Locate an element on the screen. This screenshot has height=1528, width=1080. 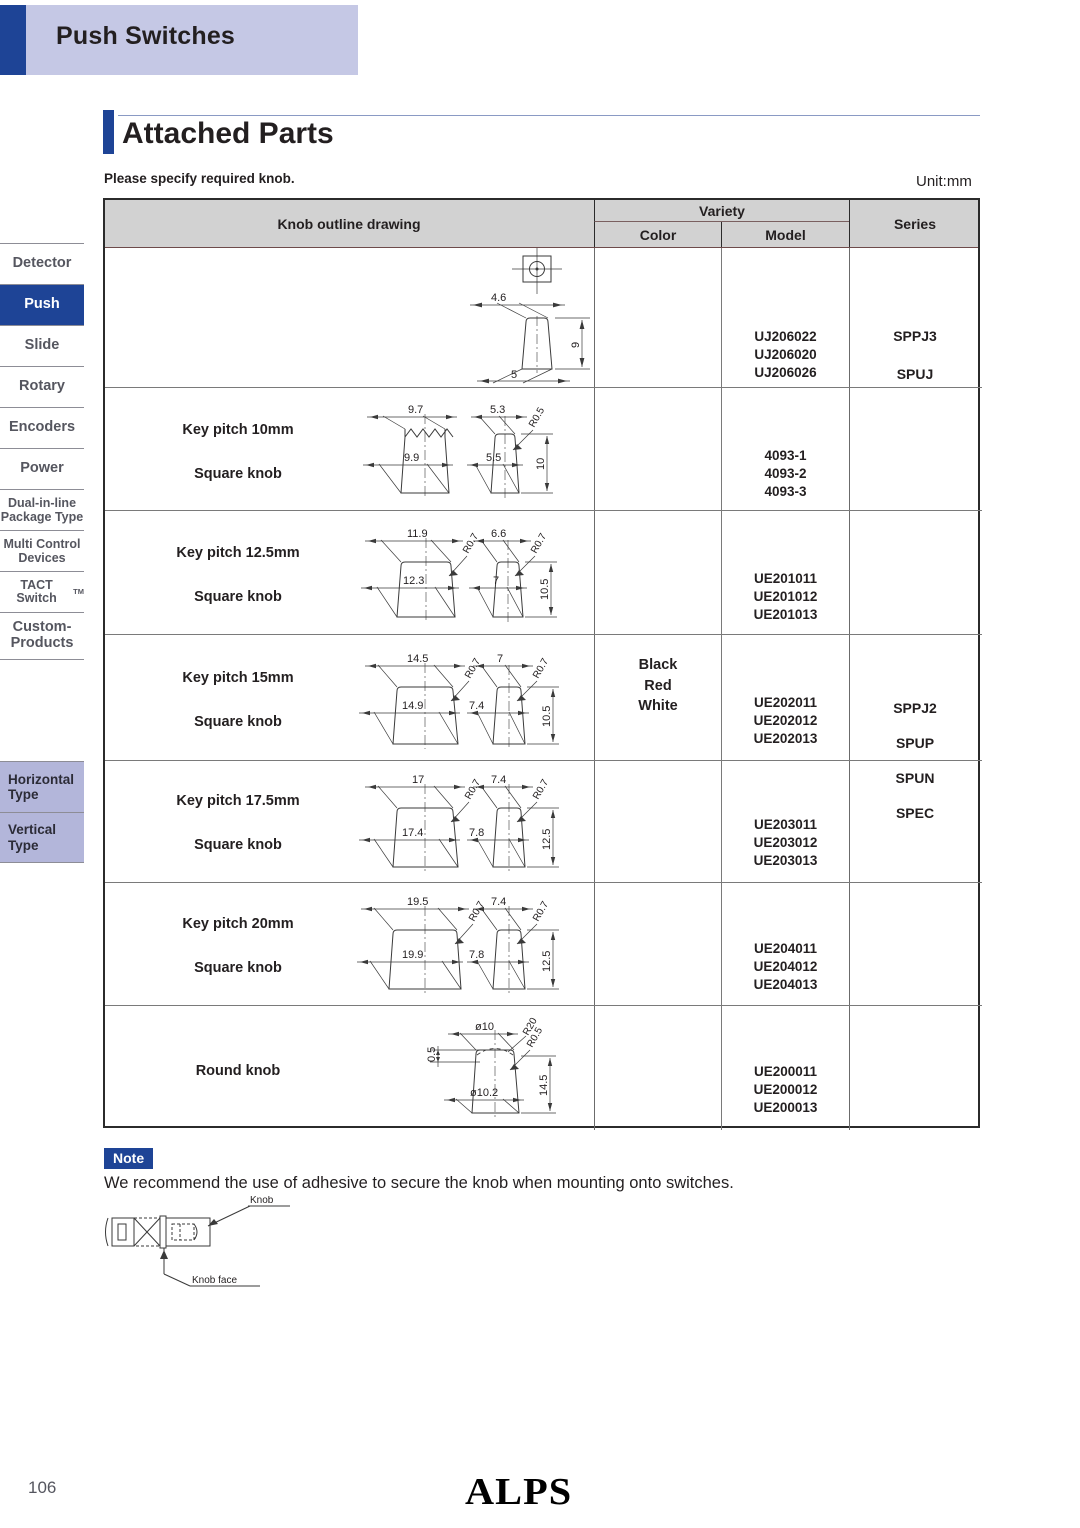
row-label-row-2: Key pitch 10mm Square knob is located at coordinates (238, 452).